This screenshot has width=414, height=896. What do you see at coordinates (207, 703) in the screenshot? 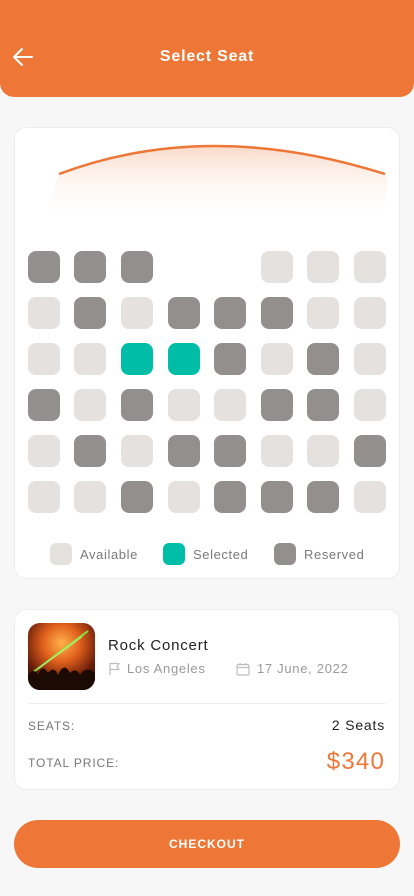
I see `divider` at bounding box center [207, 703].